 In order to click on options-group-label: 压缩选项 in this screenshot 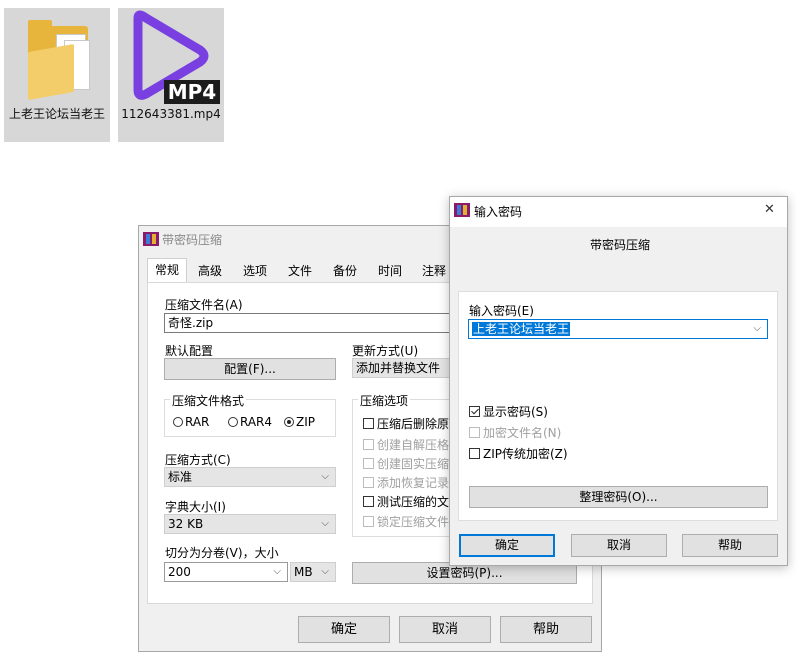, I will do `click(384, 400)`.